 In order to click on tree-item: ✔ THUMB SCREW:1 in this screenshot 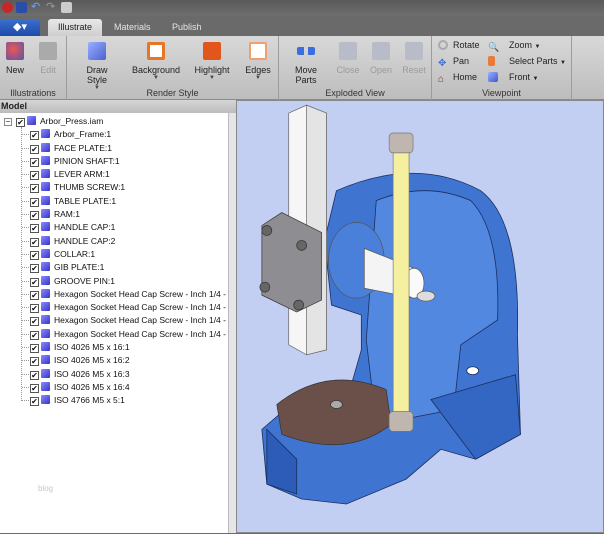, I will do `click(118, 187)`.